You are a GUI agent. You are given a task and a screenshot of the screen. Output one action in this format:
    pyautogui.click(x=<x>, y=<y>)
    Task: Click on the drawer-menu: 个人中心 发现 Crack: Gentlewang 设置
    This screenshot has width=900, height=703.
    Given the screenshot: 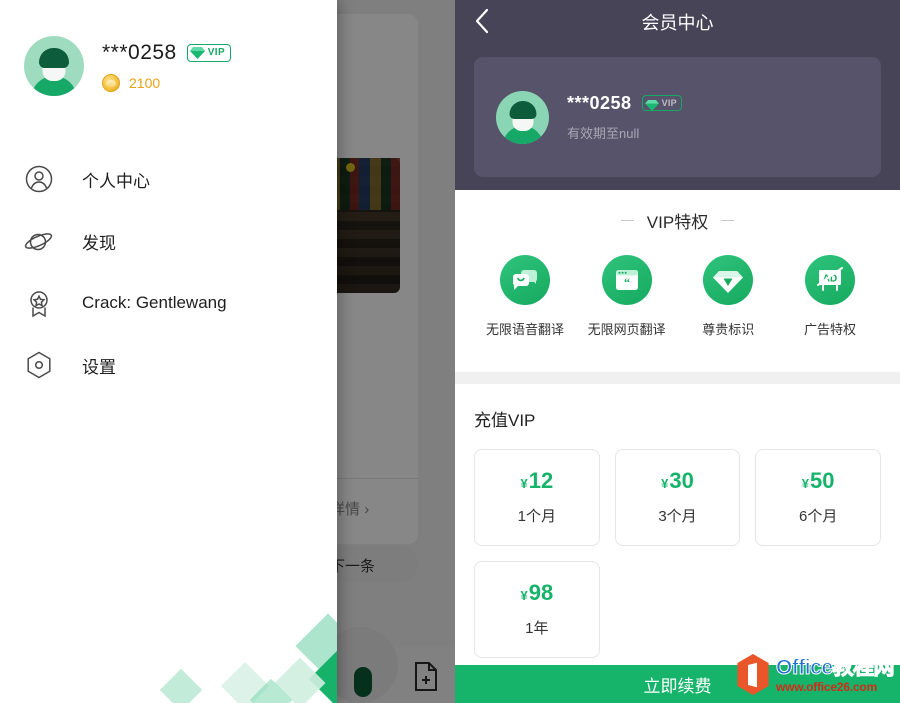 What is the action you would take?
    pyautogui.click(x=168, y=272)
    